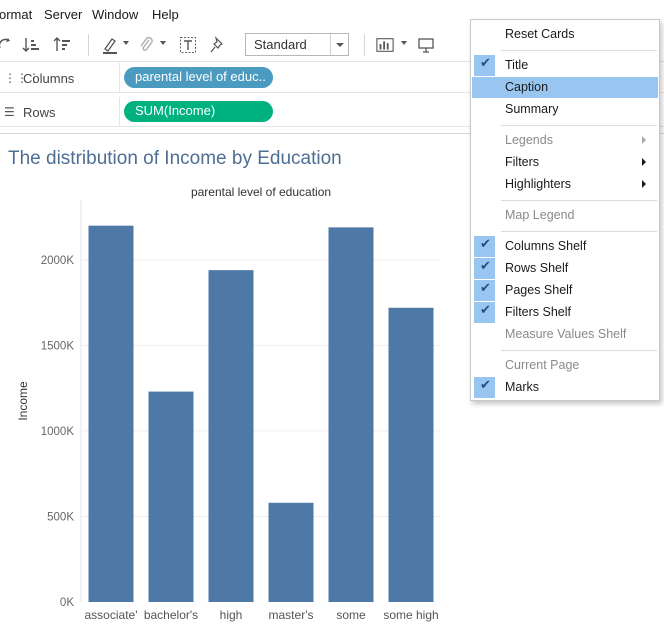 Image resolution: width=664 pixels, height=627 pixels. What do you see at coordinates (280, 44) in the screenshot?
I see `view-size-value: Standard` at bounding box center [280, 44].